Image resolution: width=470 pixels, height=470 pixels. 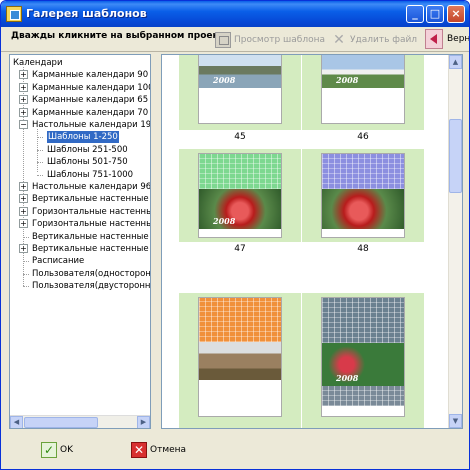 I want to click on app-icon, so click(x=14, y=14).